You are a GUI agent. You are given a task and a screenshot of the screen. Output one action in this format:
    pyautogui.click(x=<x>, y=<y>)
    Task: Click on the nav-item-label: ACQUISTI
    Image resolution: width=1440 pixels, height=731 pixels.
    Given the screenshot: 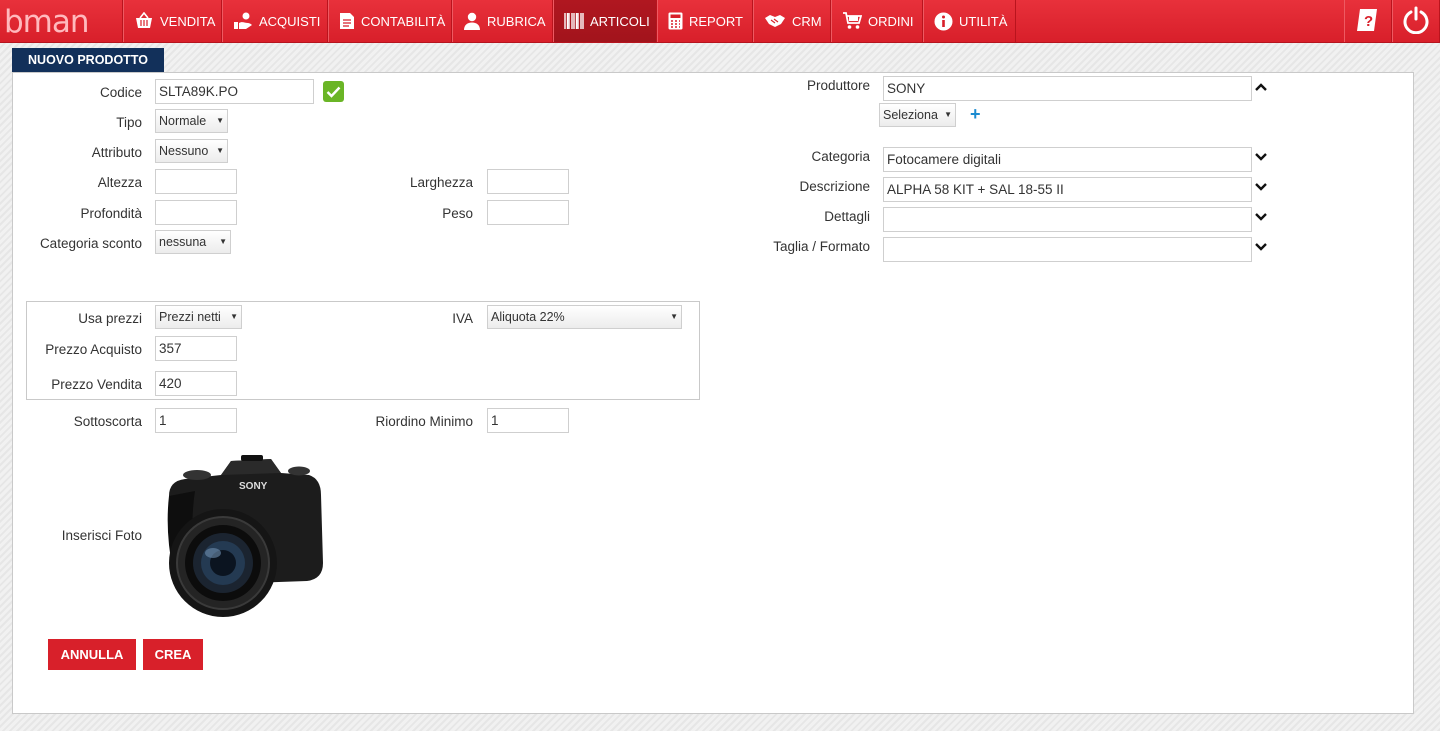 What is the action you would take?
    pyautogui.click(x=290, y=21)
    